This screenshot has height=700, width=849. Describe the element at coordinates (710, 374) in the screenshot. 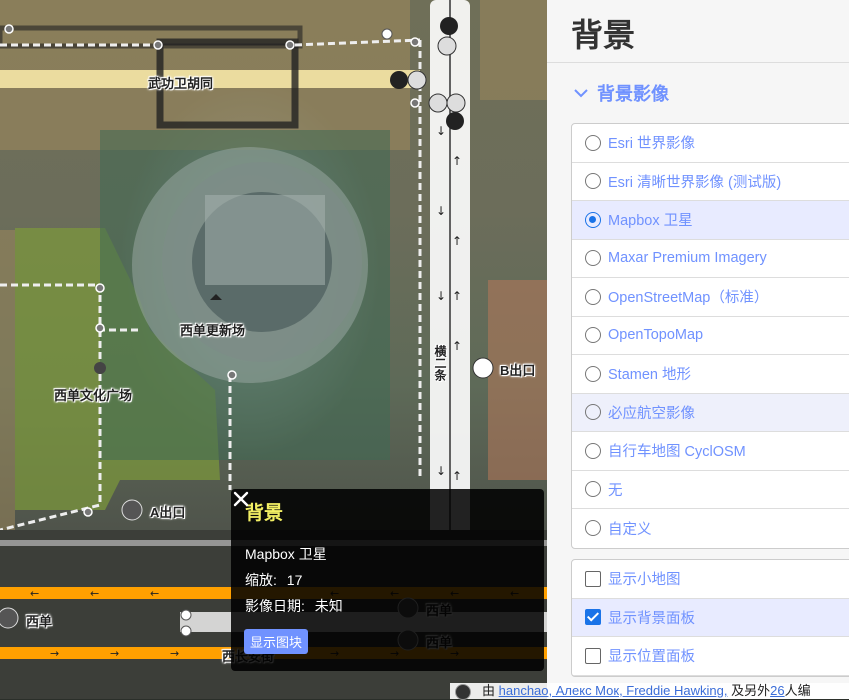

I see `layer-item-stamen-terrain: Stamen 地形` at that location.